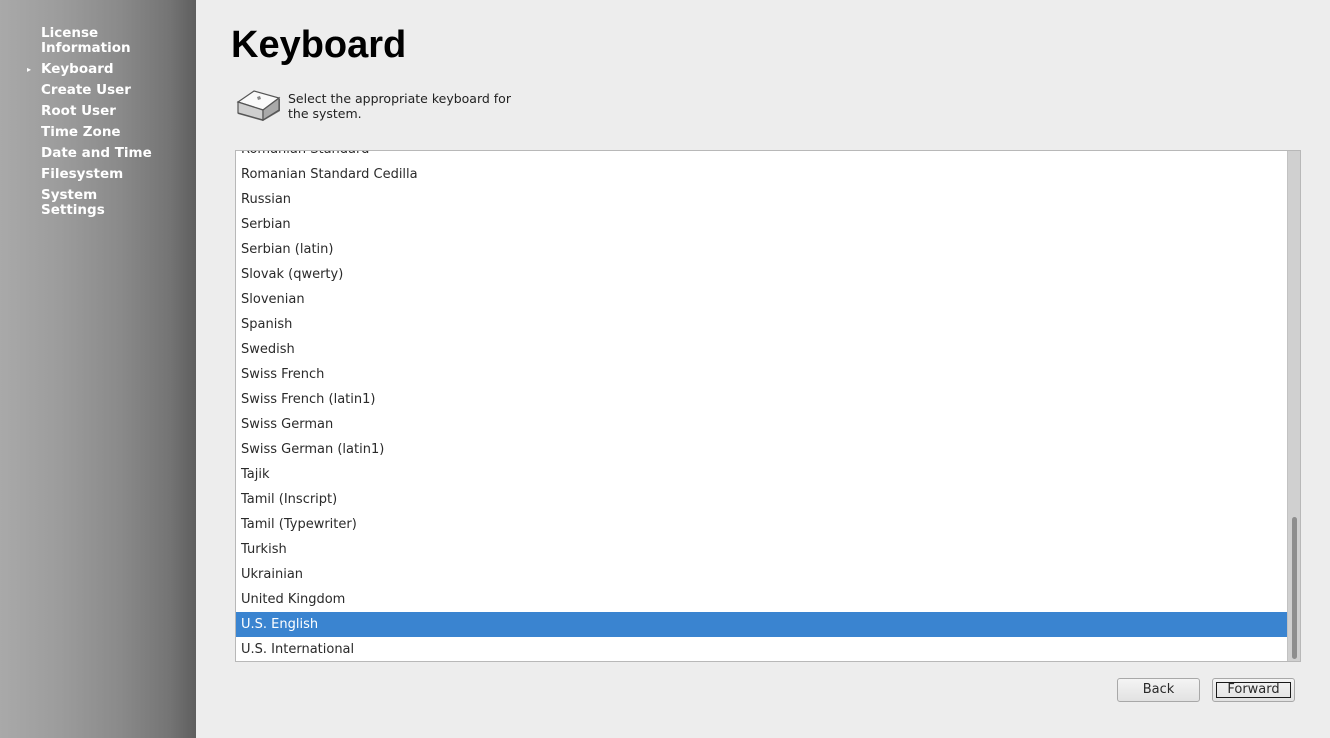  What do you see at coordinates (761, 274) in the screenshot?
I see `layout-row: Slovak (qwerty)` at bounding box center [761, 274].